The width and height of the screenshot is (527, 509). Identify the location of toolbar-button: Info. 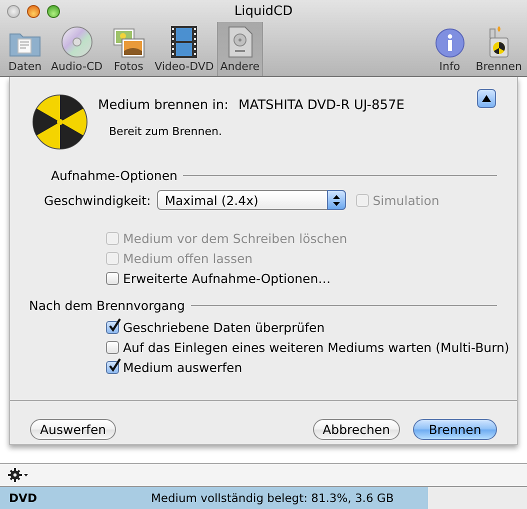
(449, 49).